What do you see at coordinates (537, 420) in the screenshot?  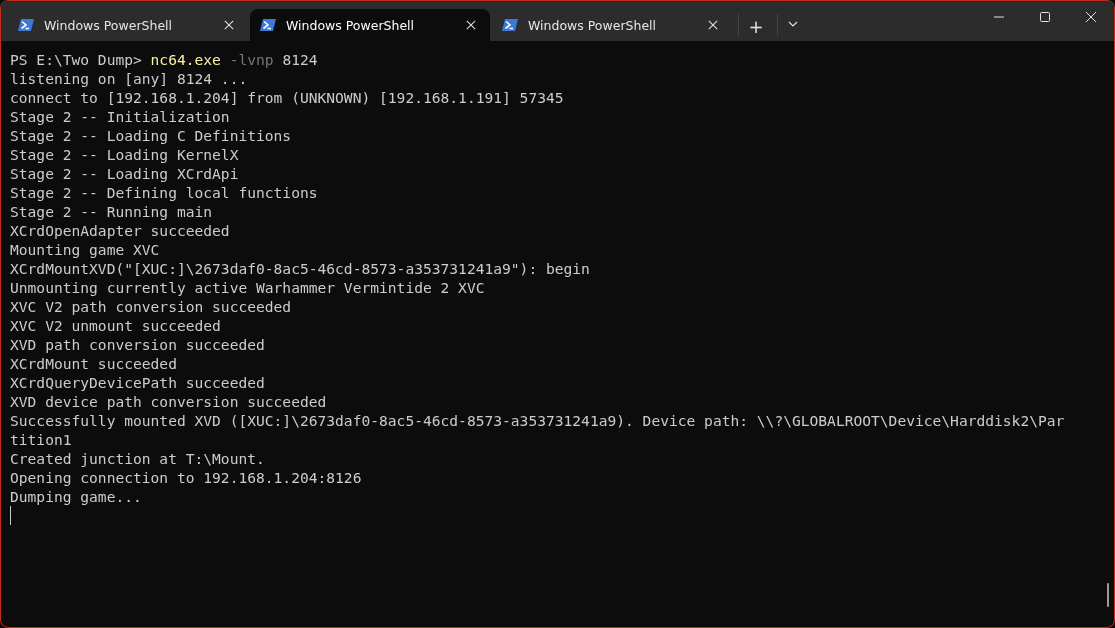 I see `output-line: Successfully mounted XVD ([XUC:]\2673daf0-8ac5-46cd-8573-a353731241a9). Device path: \\?\GLOBALROOT\Device\Harddisk2\Par` at bounding box center [537, 420].